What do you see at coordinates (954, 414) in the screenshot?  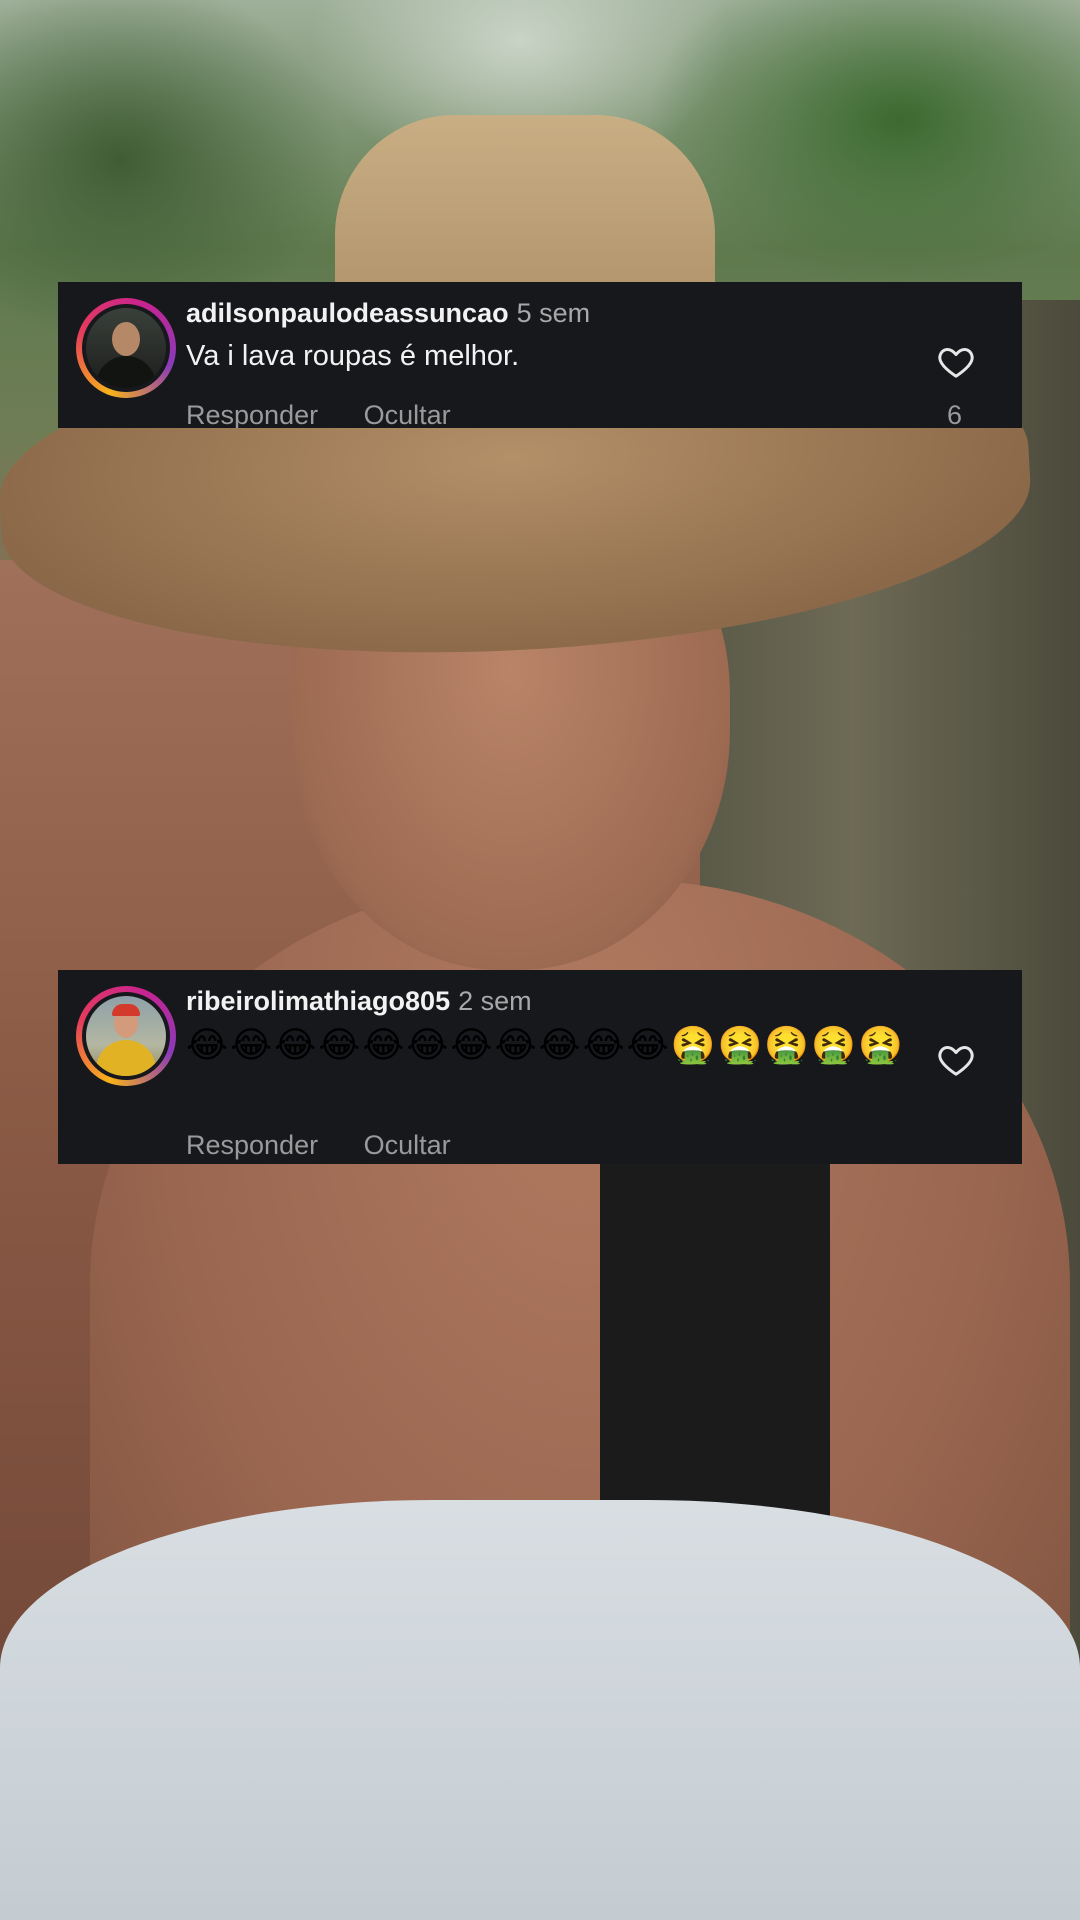 I see `like-count: 6` at bounding box center [954, 414].